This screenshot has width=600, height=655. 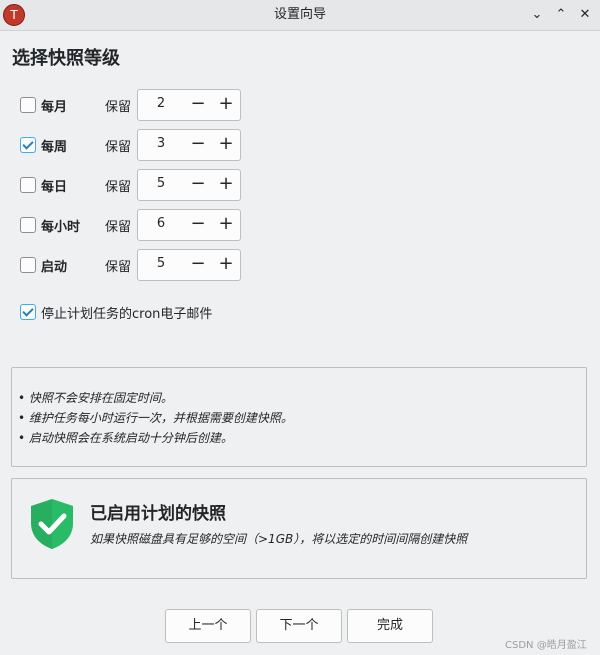 What do you see at coordinates (155, 418) in the screenshot?
I see `info-line: • 维护任务每小时运行一次，并根据需要创建快照。` at bounding box center [155, 418].